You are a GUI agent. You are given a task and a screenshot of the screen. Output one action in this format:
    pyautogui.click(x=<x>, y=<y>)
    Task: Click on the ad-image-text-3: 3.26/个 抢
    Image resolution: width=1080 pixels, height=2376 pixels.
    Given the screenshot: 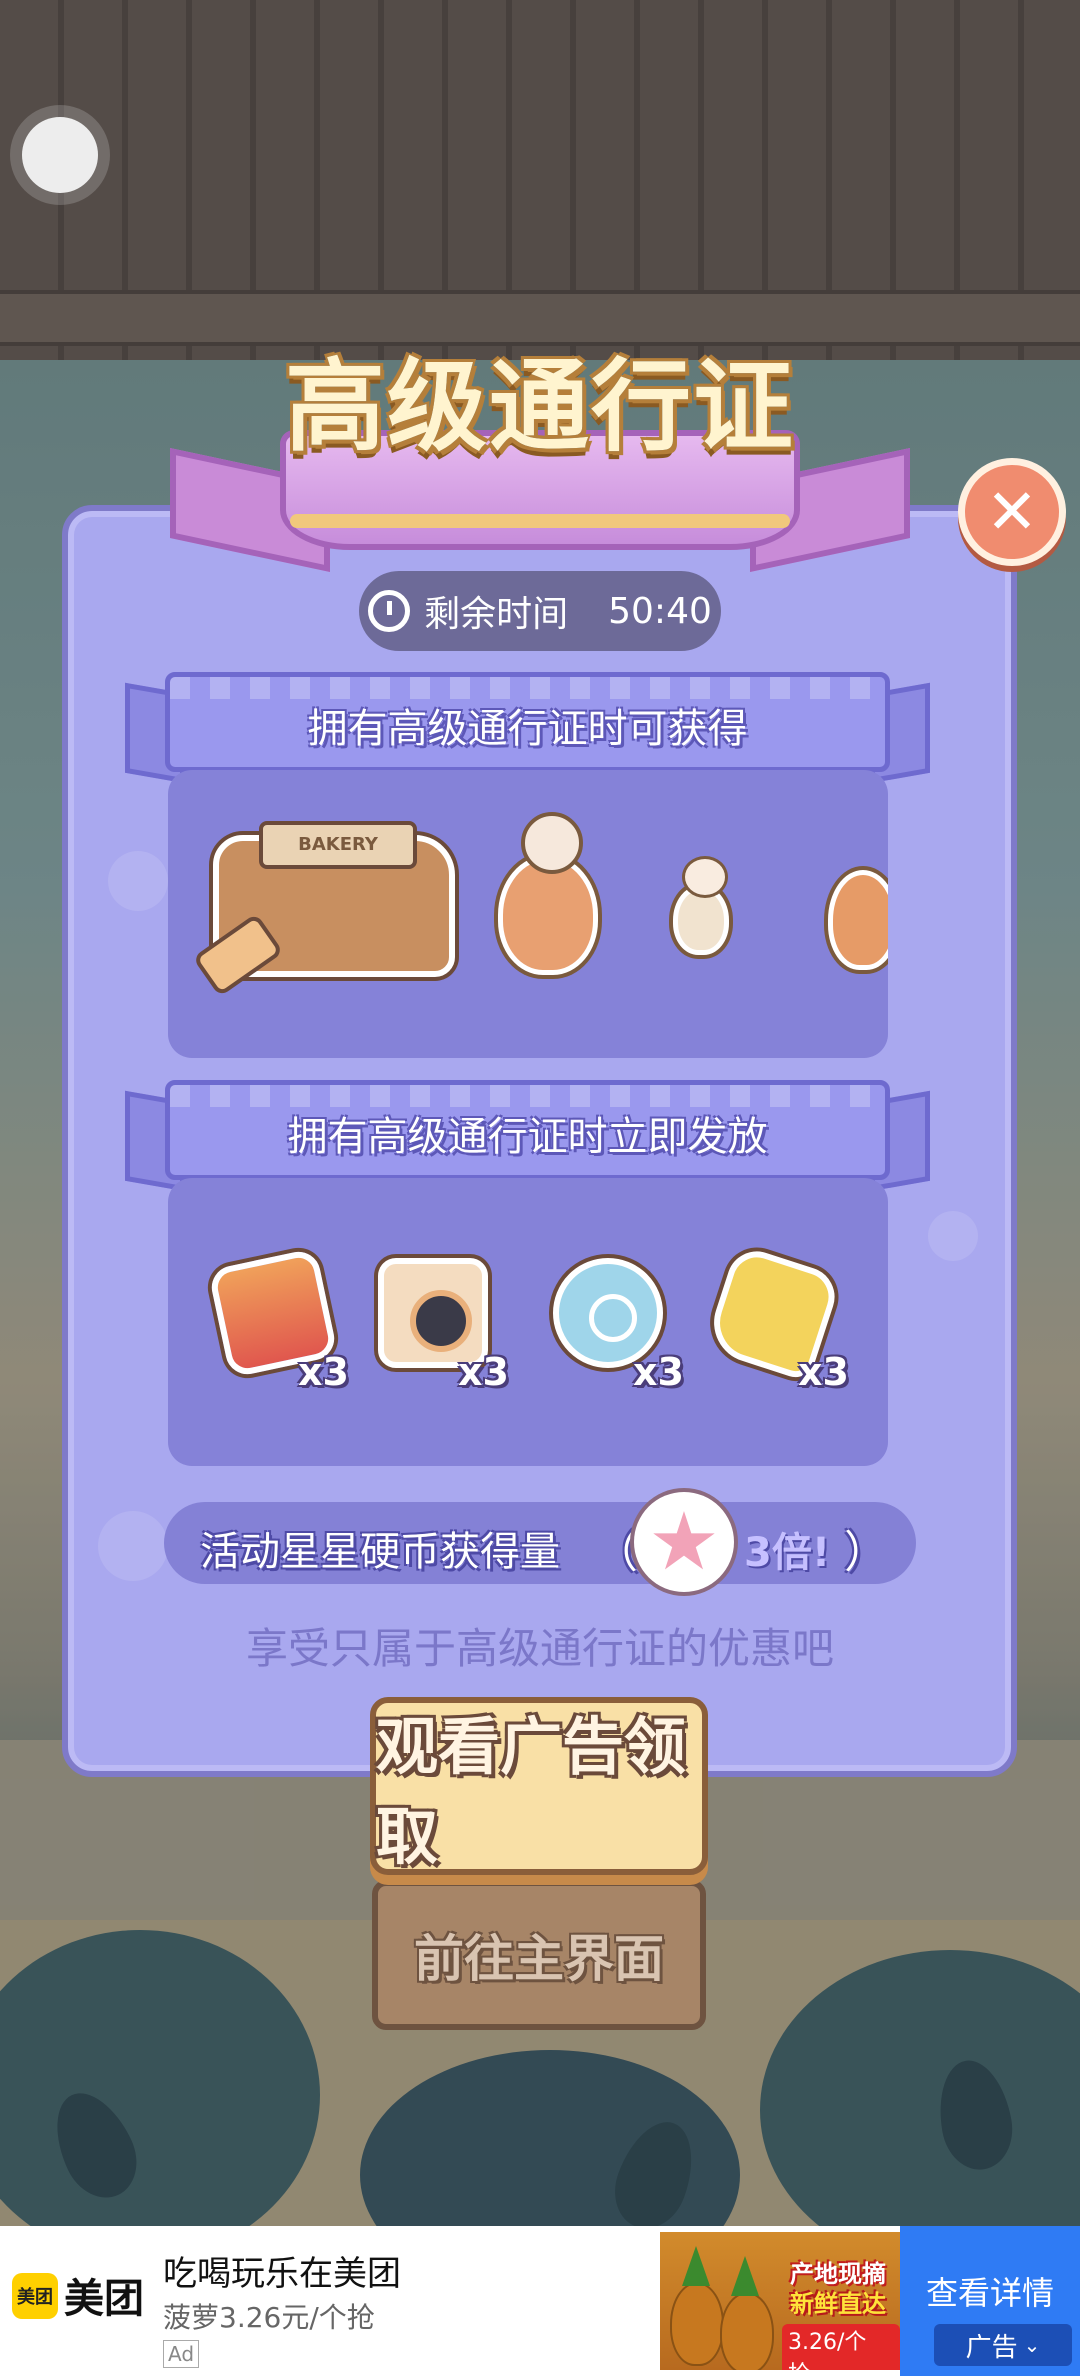 What is the action you would take?
    pyautogui.click(x=841, y=2347)
    